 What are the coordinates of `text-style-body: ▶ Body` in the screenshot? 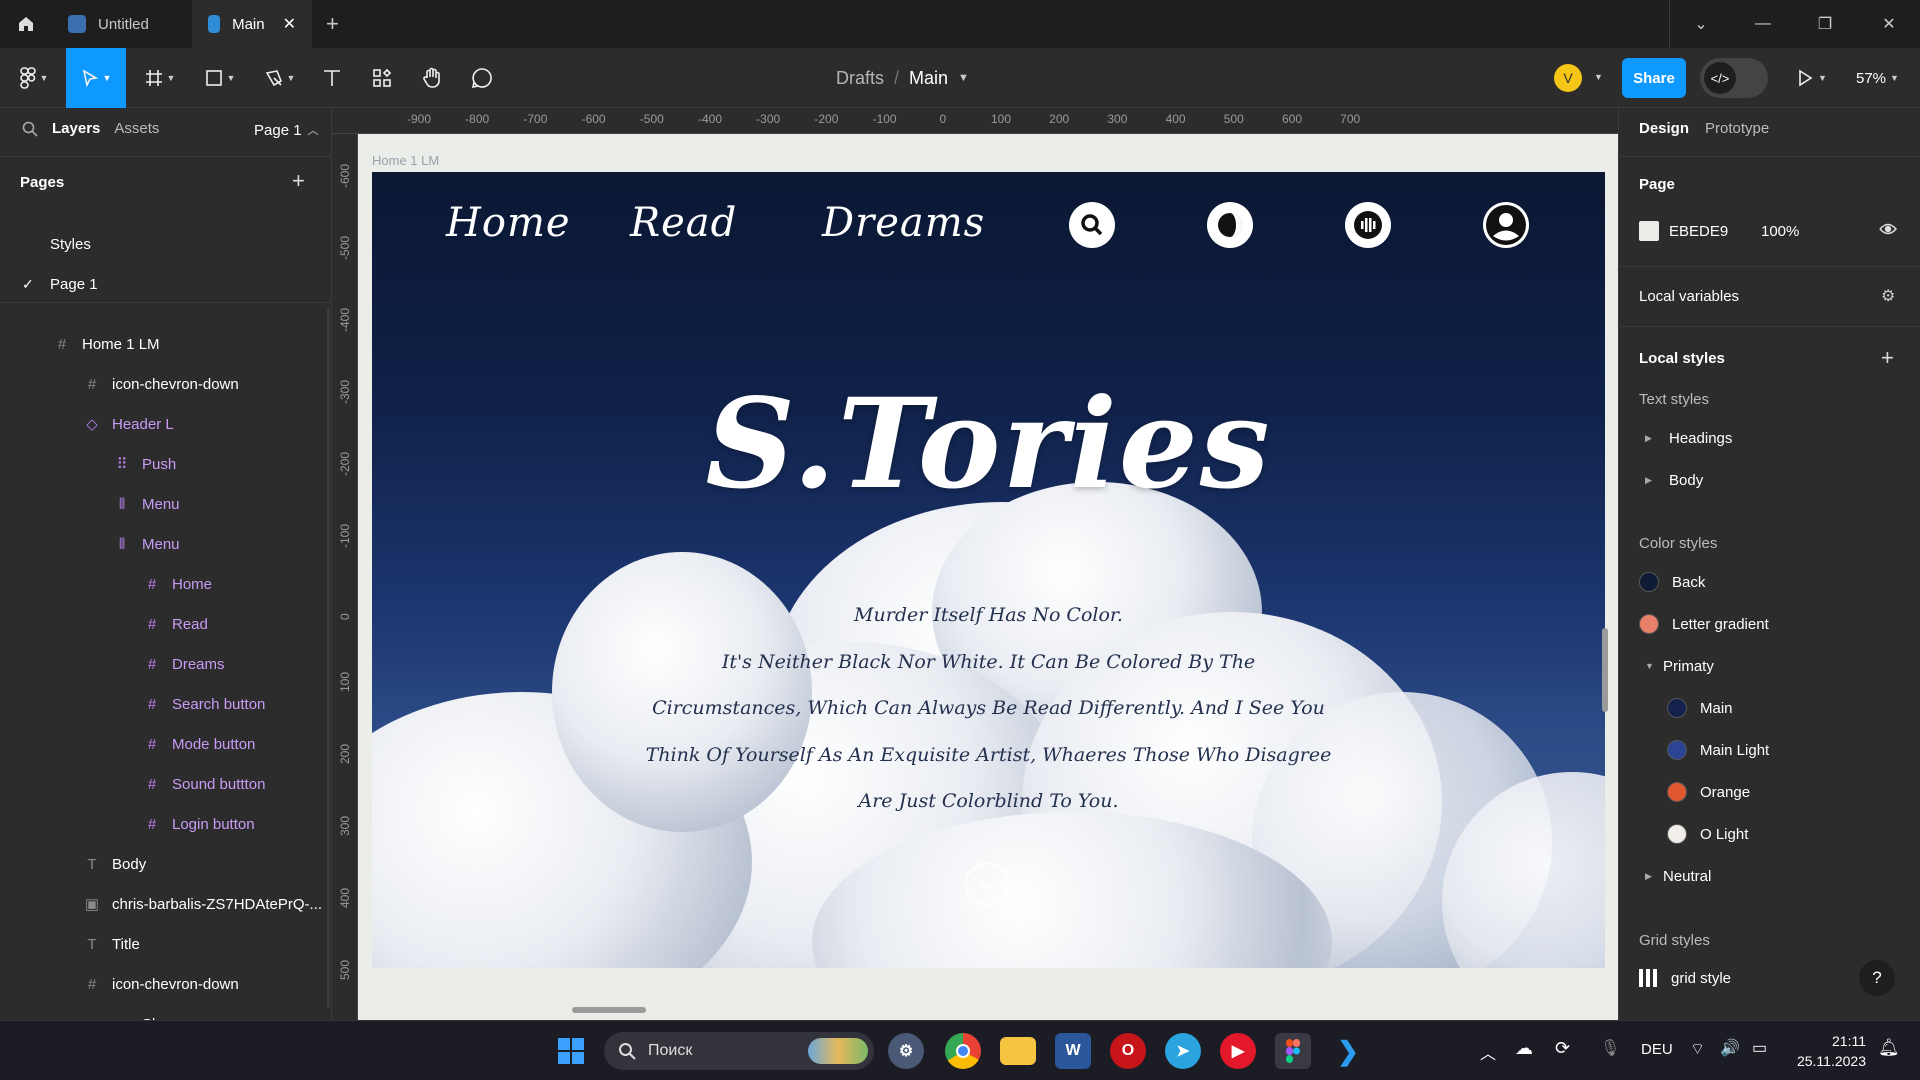 It's located at (1769, 480).